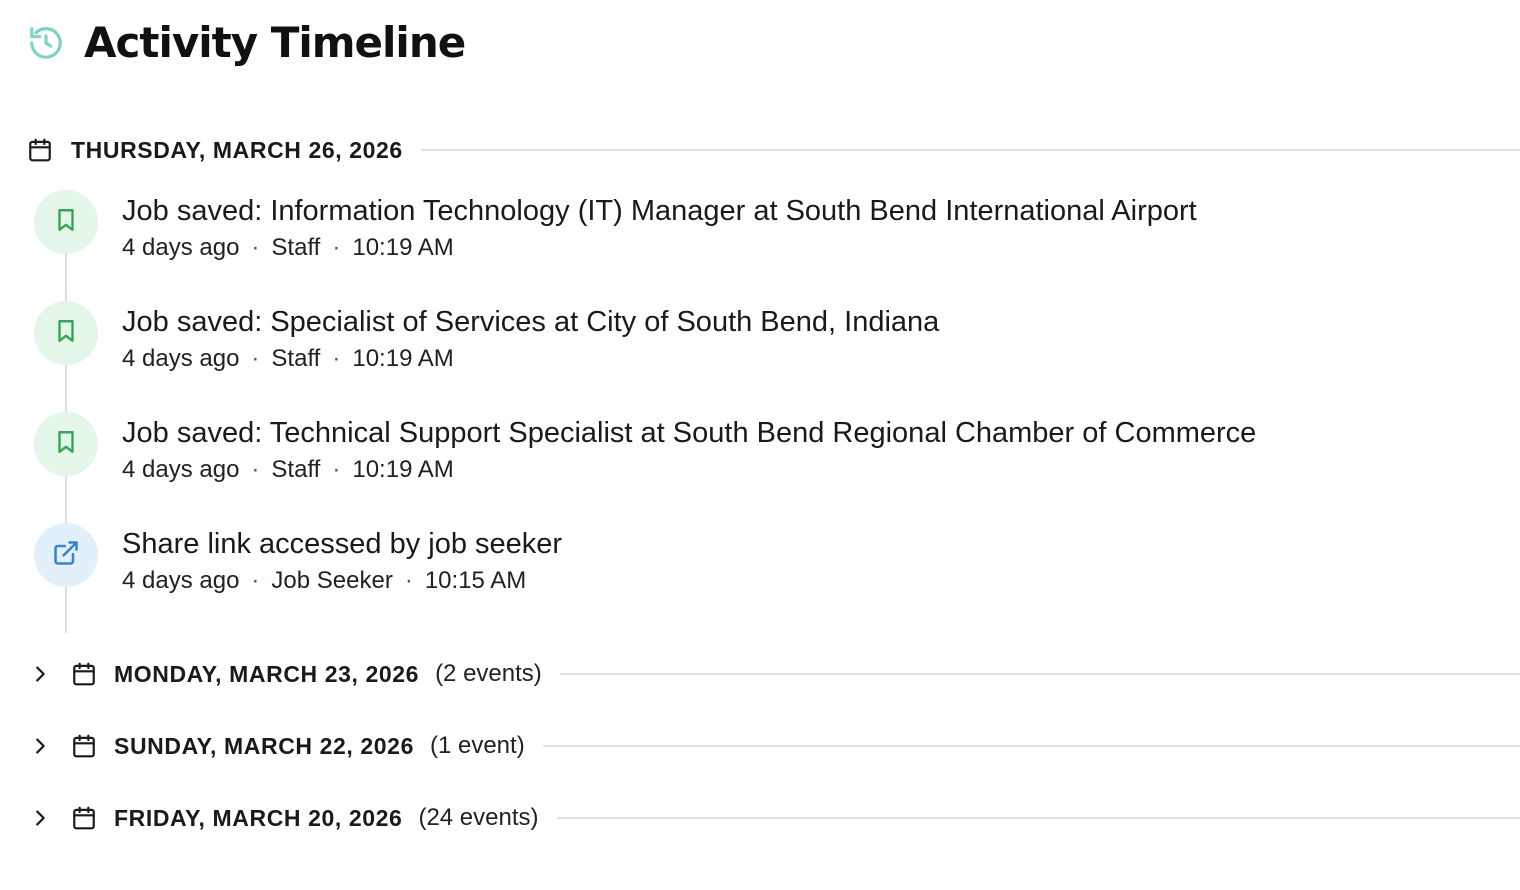  I want to click on page-title: Activity Timeline, so click(275, 42).